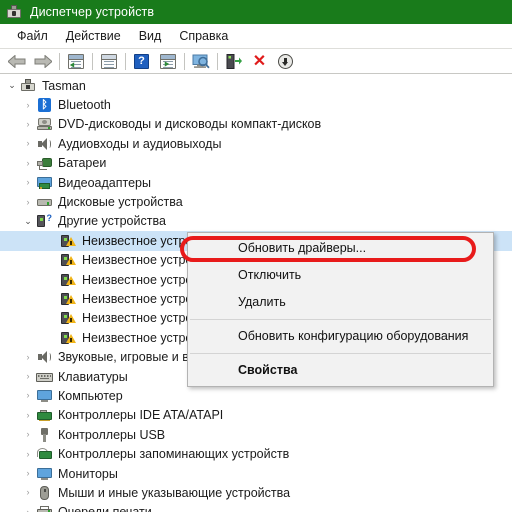 This screenshot has width=512, height=512. Describe the element at coordinates (234, 61) in the screenshot. I see `update-driver-icon` at that location.